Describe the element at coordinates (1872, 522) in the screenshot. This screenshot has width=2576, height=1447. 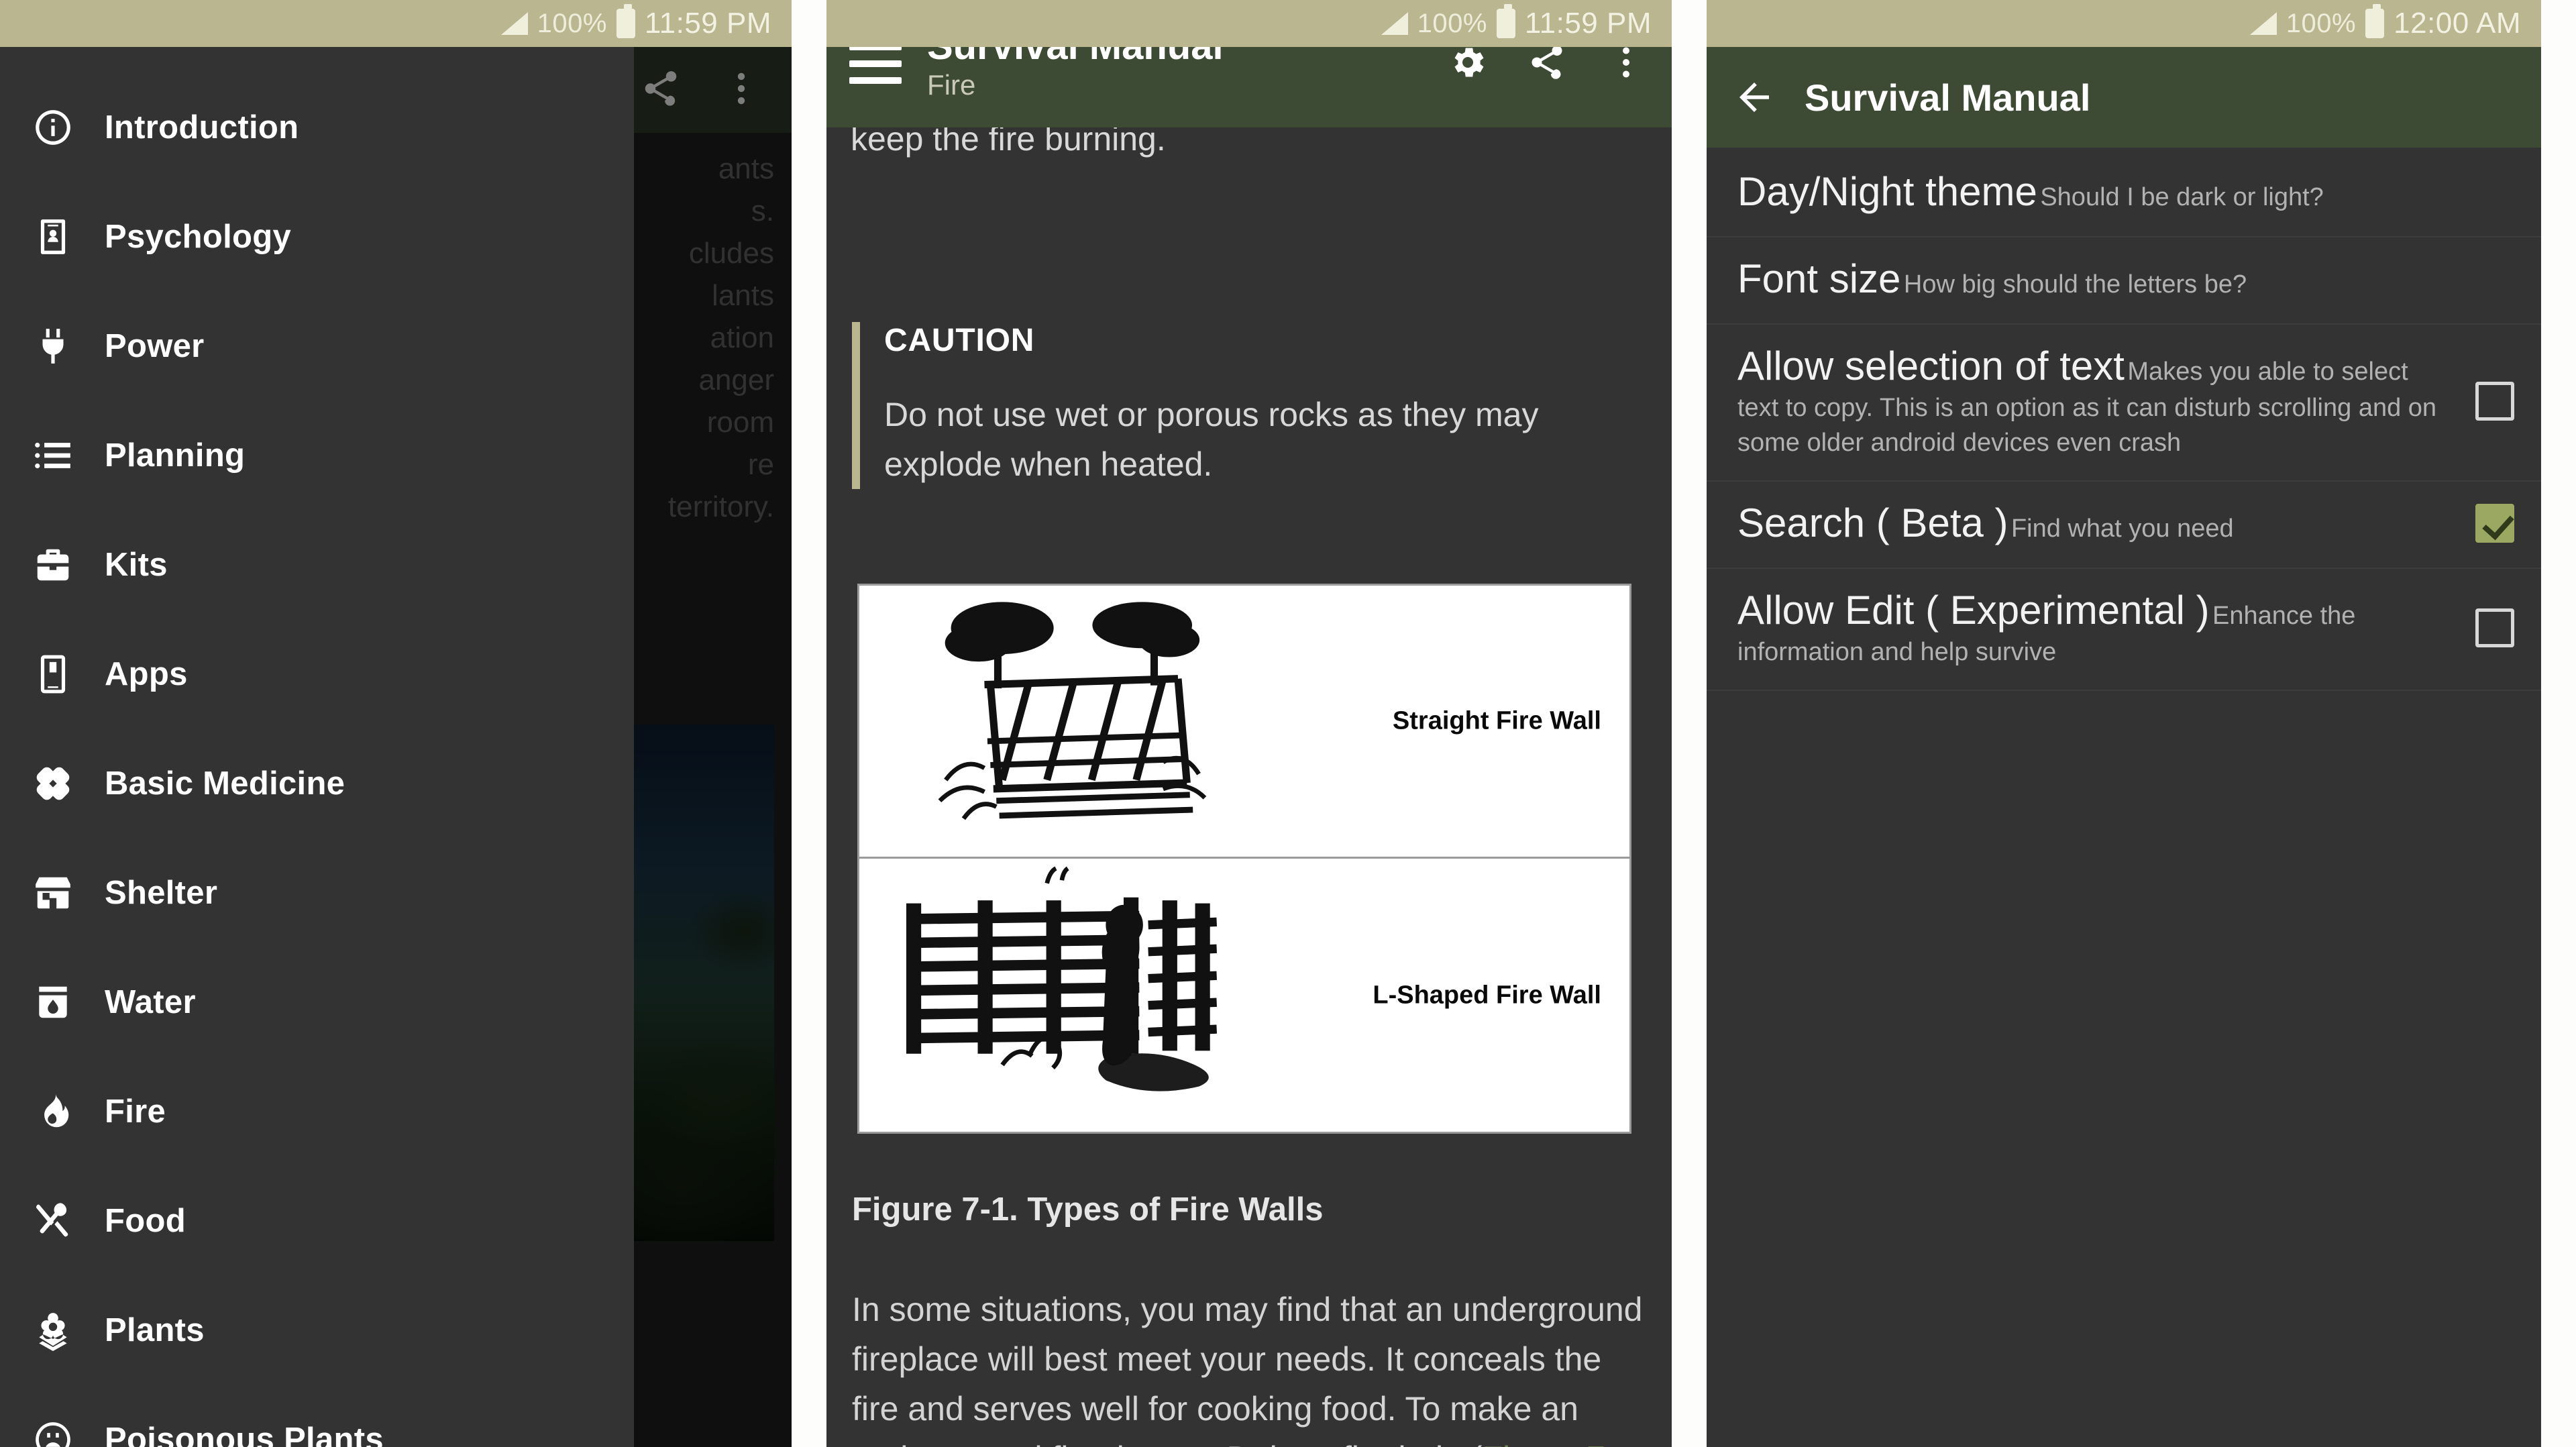
I see `setting-title: Search ( Beta )` at that location.